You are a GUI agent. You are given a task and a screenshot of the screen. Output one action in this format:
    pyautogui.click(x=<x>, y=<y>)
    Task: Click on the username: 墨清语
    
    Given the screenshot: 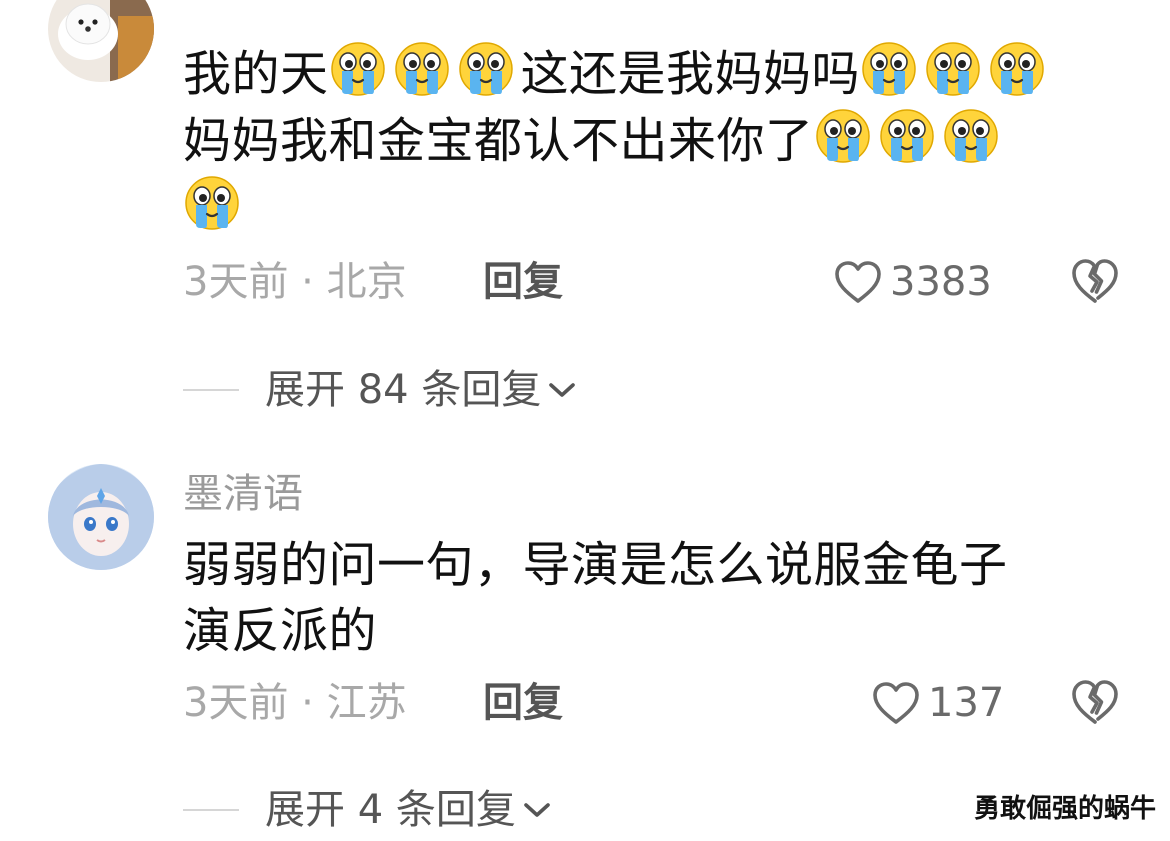 What is the action you would take?
    pyautogui.click(x=243, y=494)
    